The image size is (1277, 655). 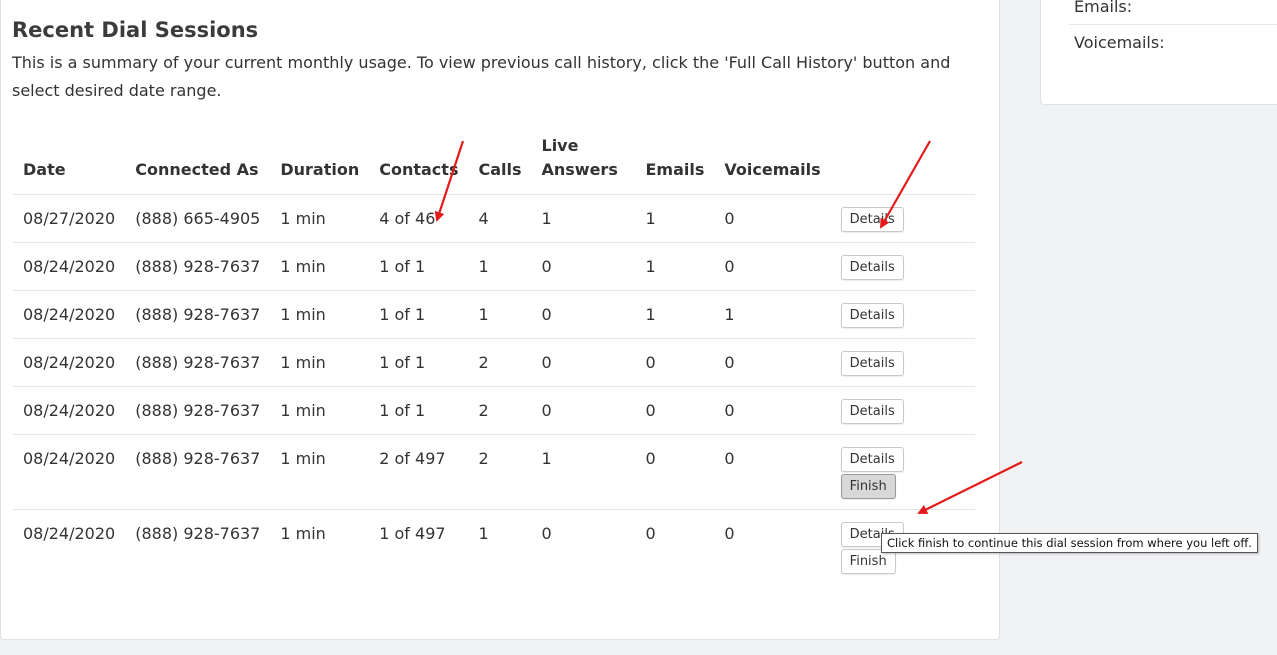 I want to click on finish-button: Finish, so click(x=868, y=486).